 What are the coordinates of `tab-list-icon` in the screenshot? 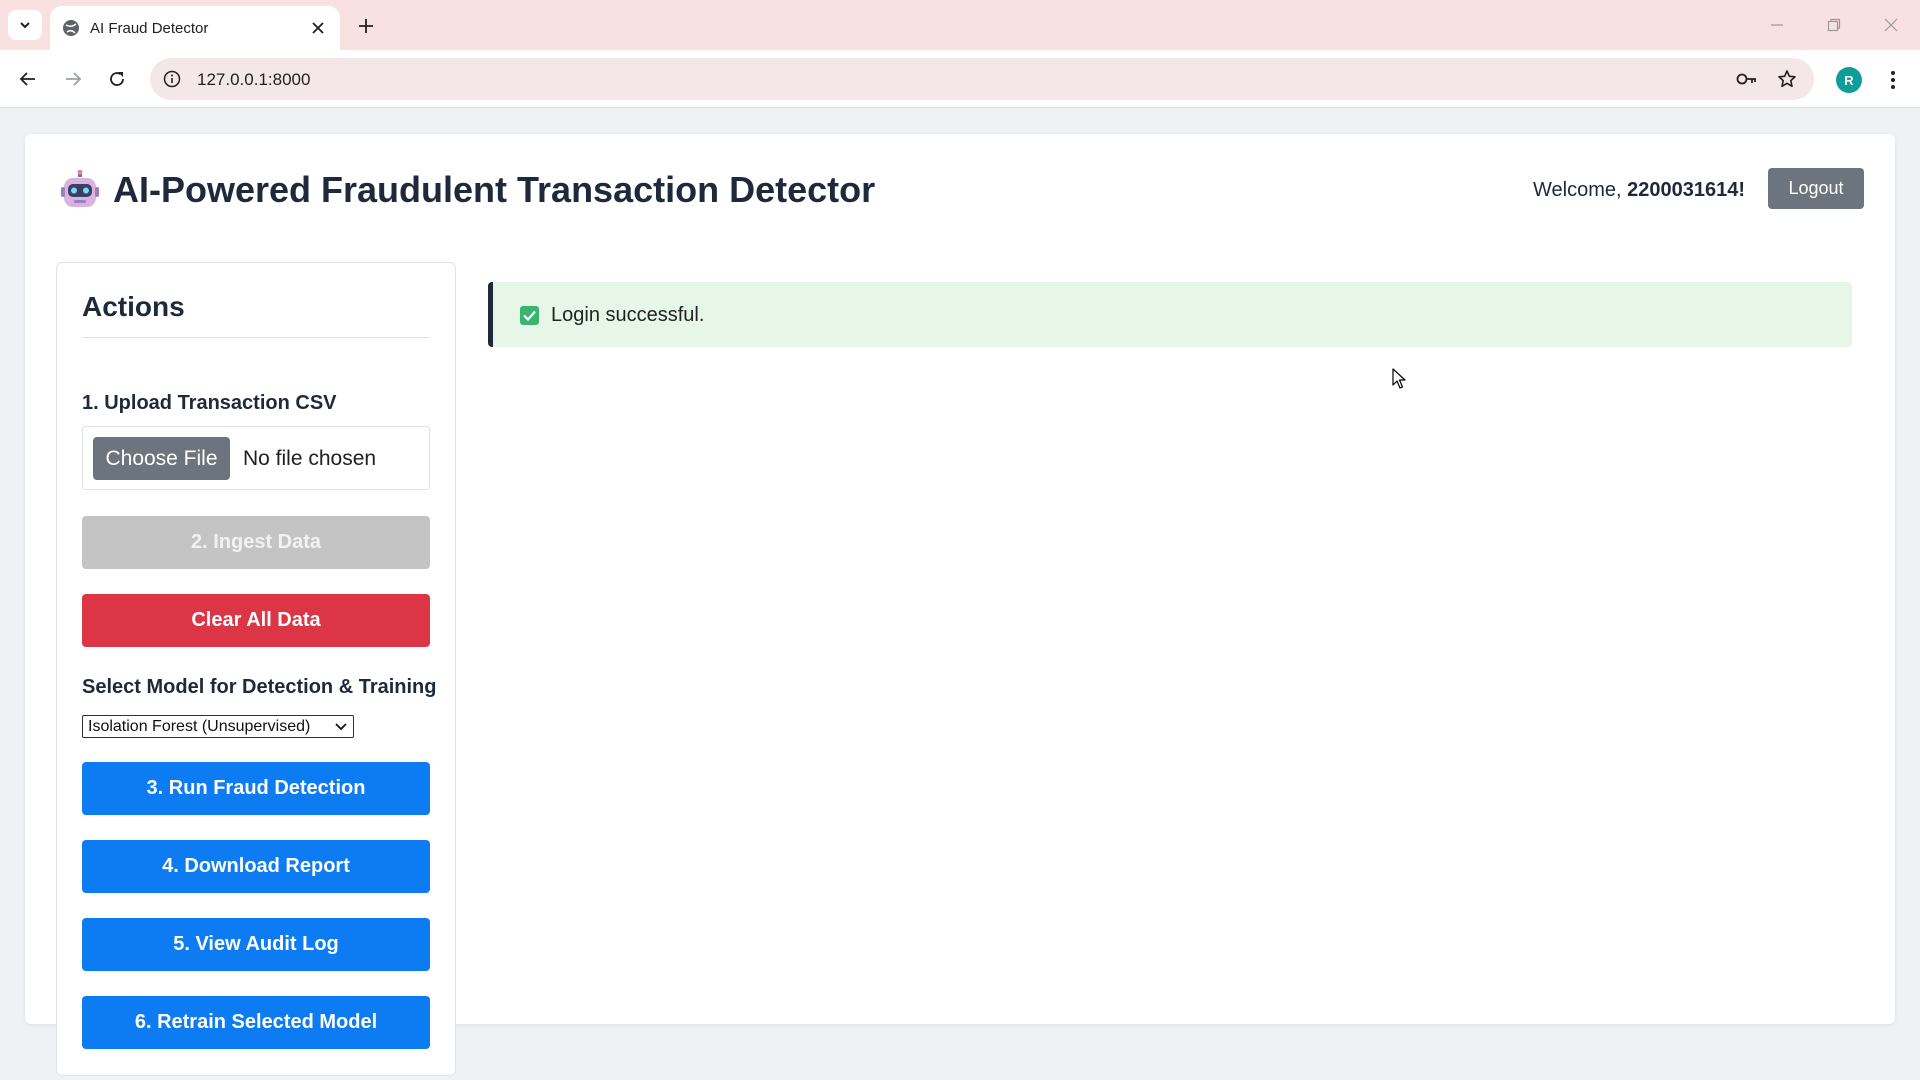 It's located at (25, 25).